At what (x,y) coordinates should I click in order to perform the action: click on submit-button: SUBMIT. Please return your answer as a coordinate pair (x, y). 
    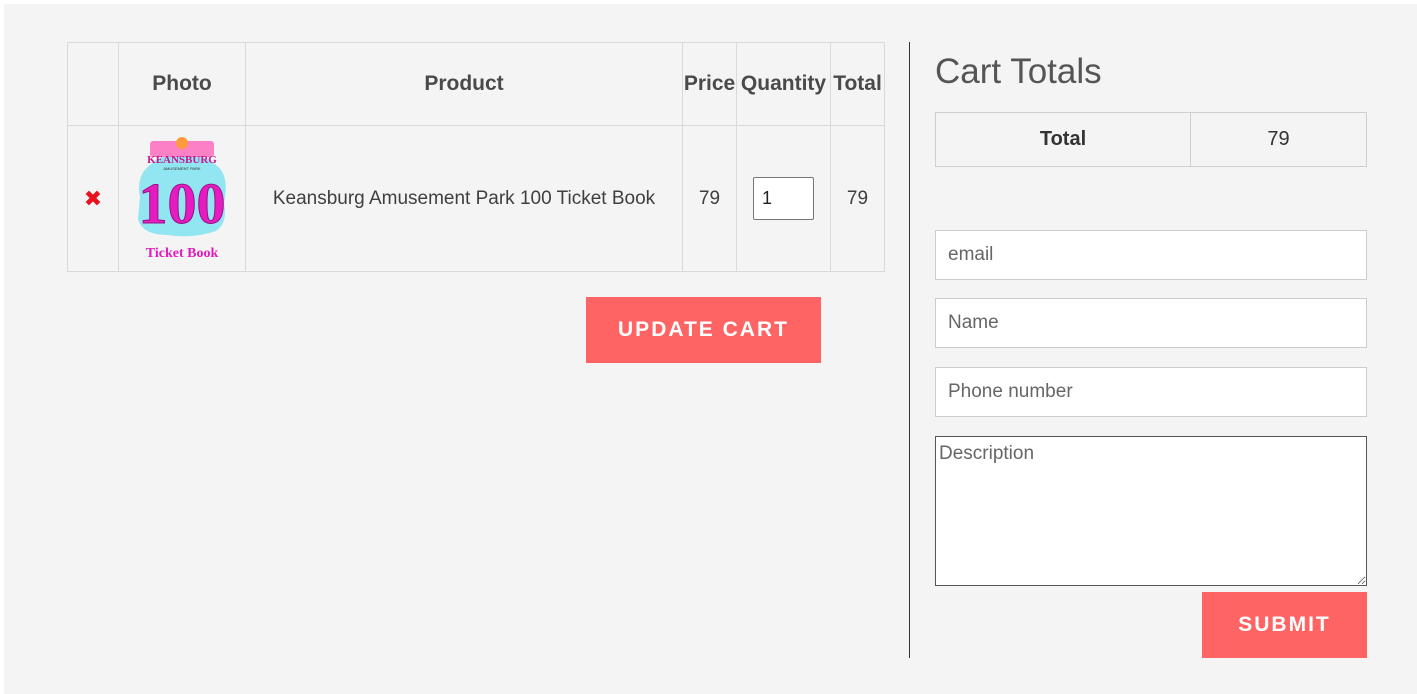
    Looking at the image, I should click on (1284, 625).